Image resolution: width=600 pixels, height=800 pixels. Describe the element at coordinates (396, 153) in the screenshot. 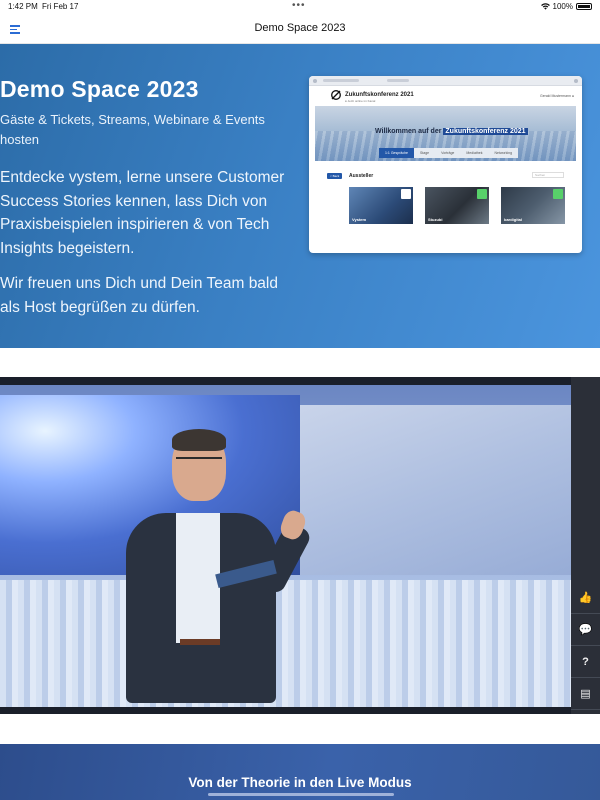

I see `mock-tab: 1:1 Gespräche` at that location.